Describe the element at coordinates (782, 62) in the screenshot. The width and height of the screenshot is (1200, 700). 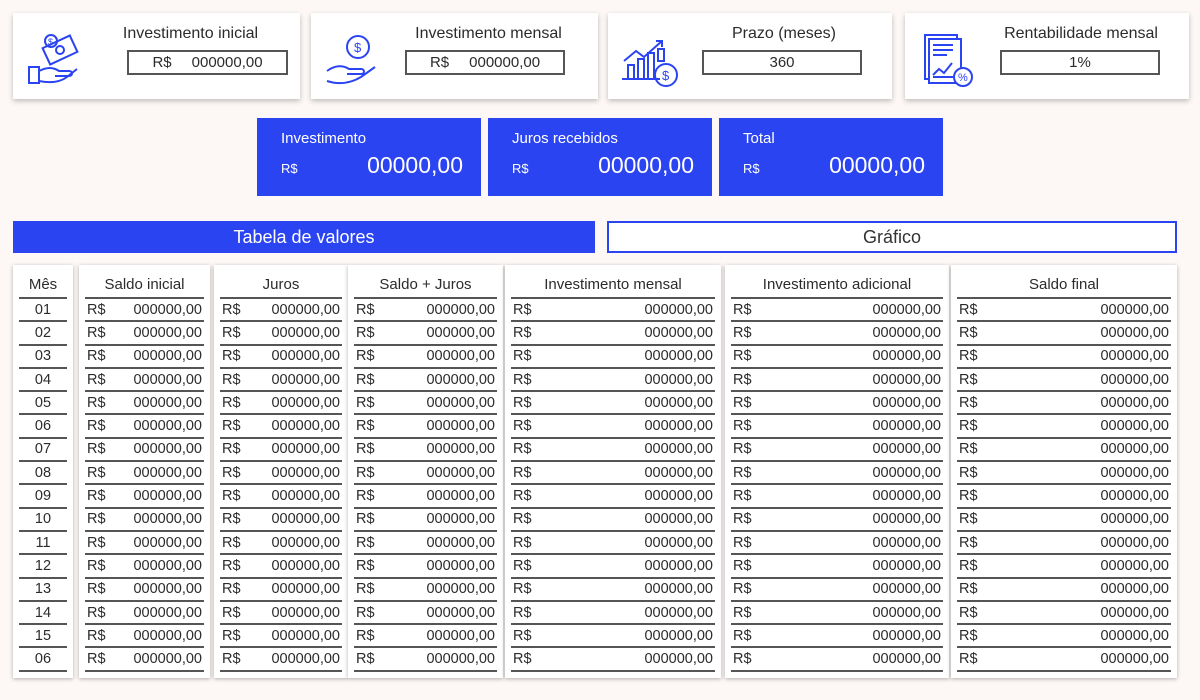
I see `term-months-field: 360` at that location.